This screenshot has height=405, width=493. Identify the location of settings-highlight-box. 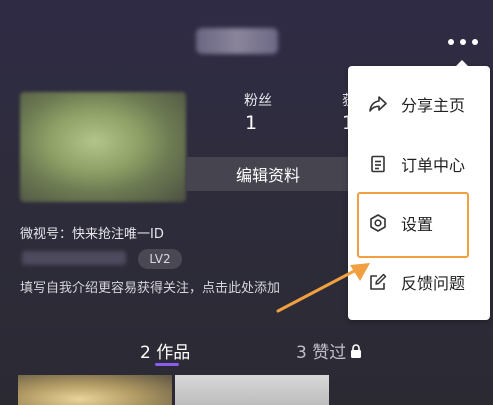
(413, 225).